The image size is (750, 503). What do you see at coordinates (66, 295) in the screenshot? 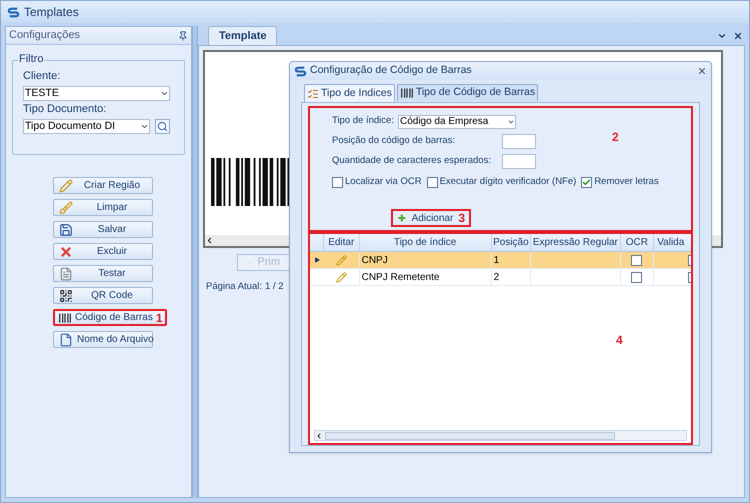
I see `qr-code-icon` at bounding box center [66, 295].